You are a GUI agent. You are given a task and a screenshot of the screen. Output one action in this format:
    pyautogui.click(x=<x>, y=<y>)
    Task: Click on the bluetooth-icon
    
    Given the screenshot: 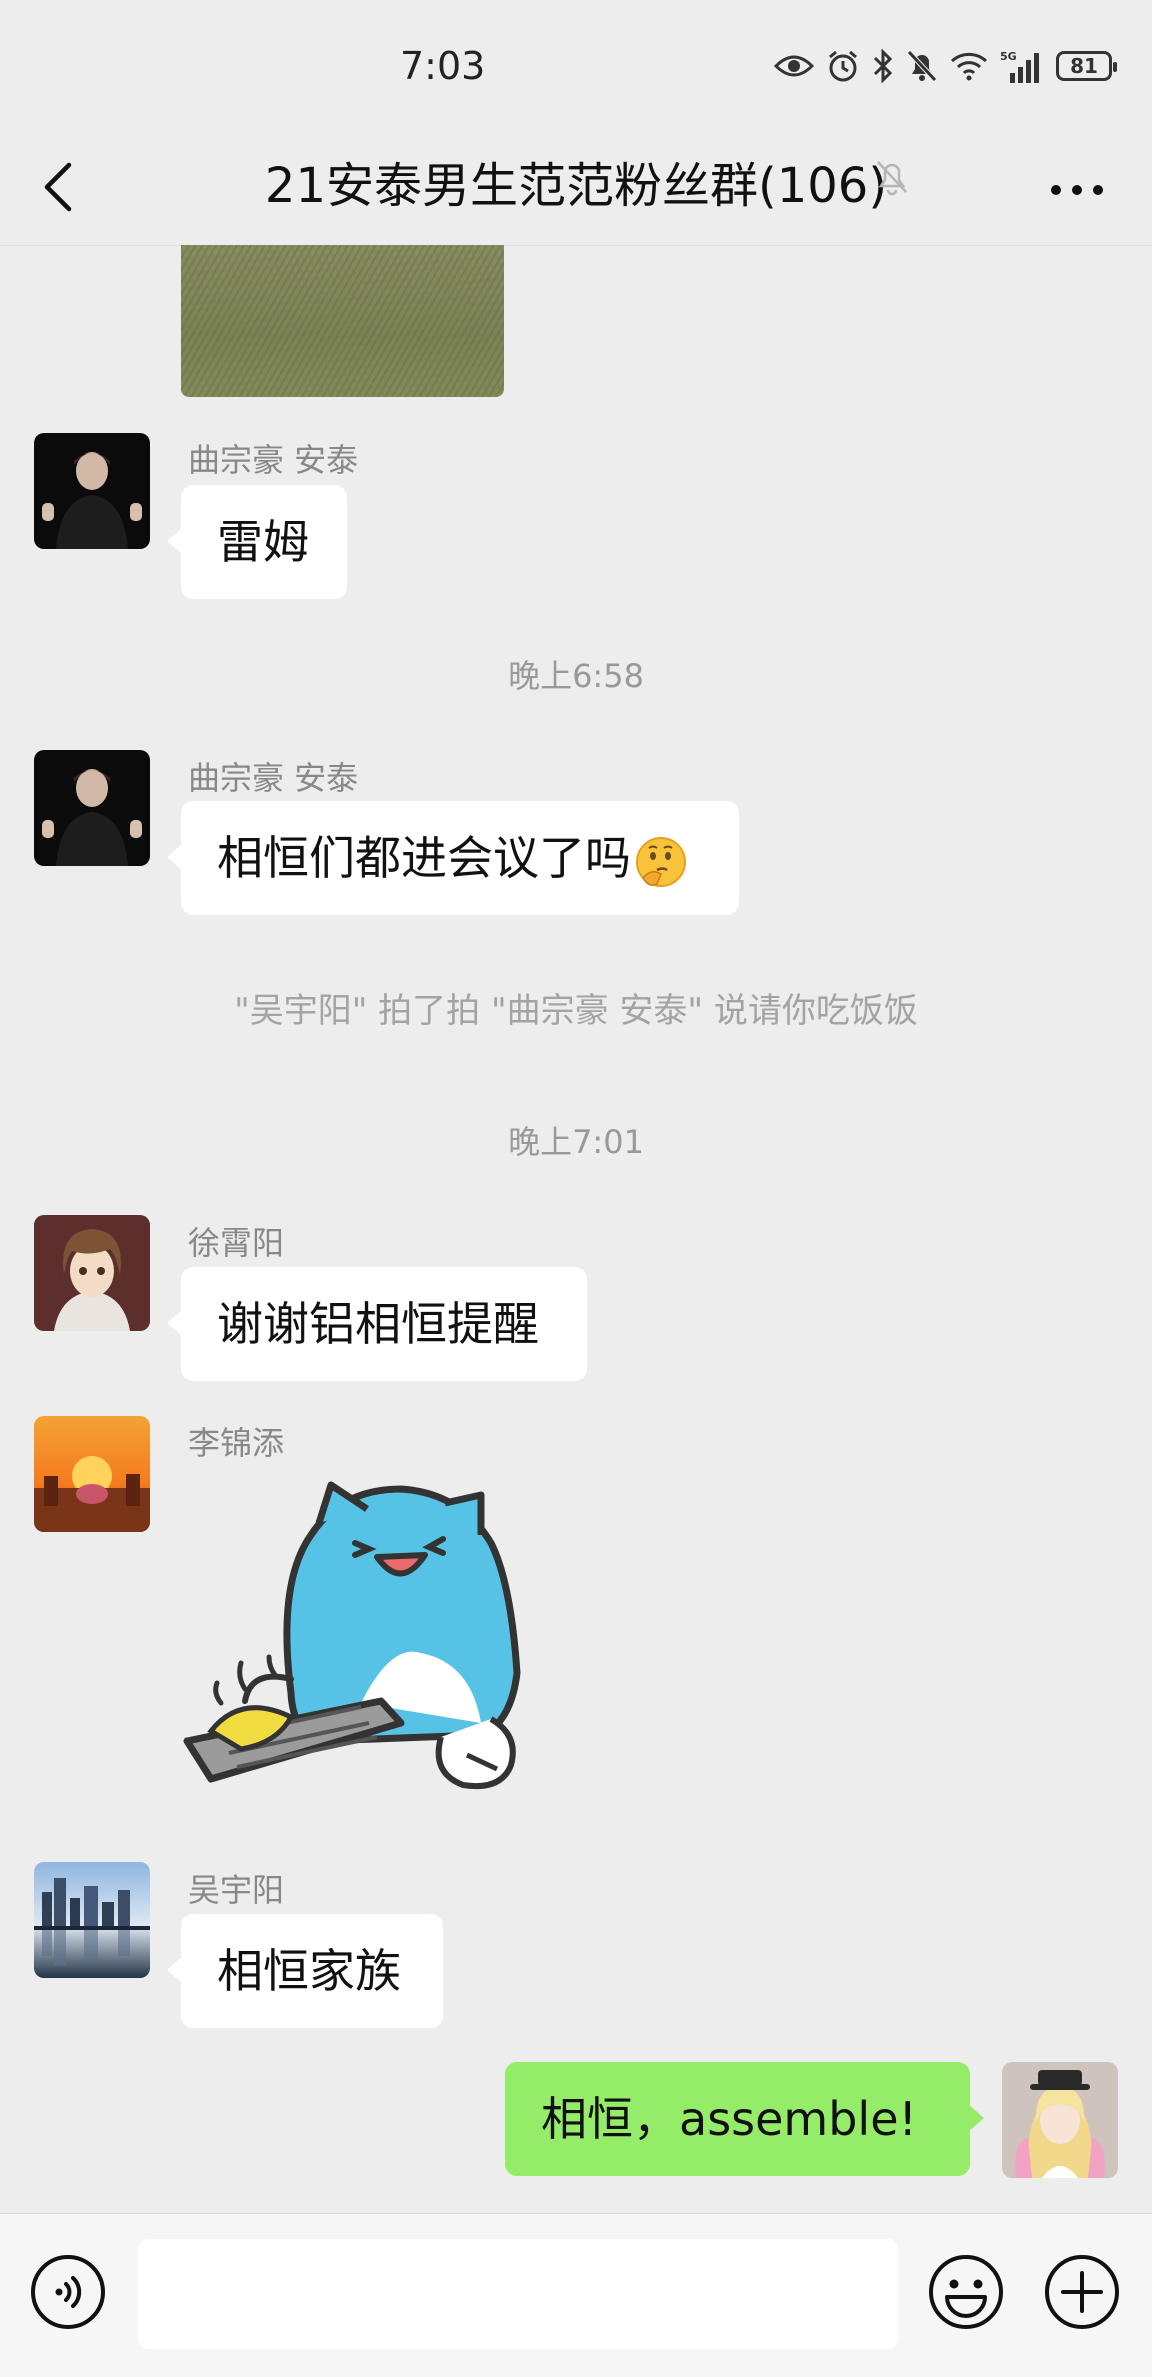 What is the action you would take?
    pyautogui.click(x=883, y=66)
    